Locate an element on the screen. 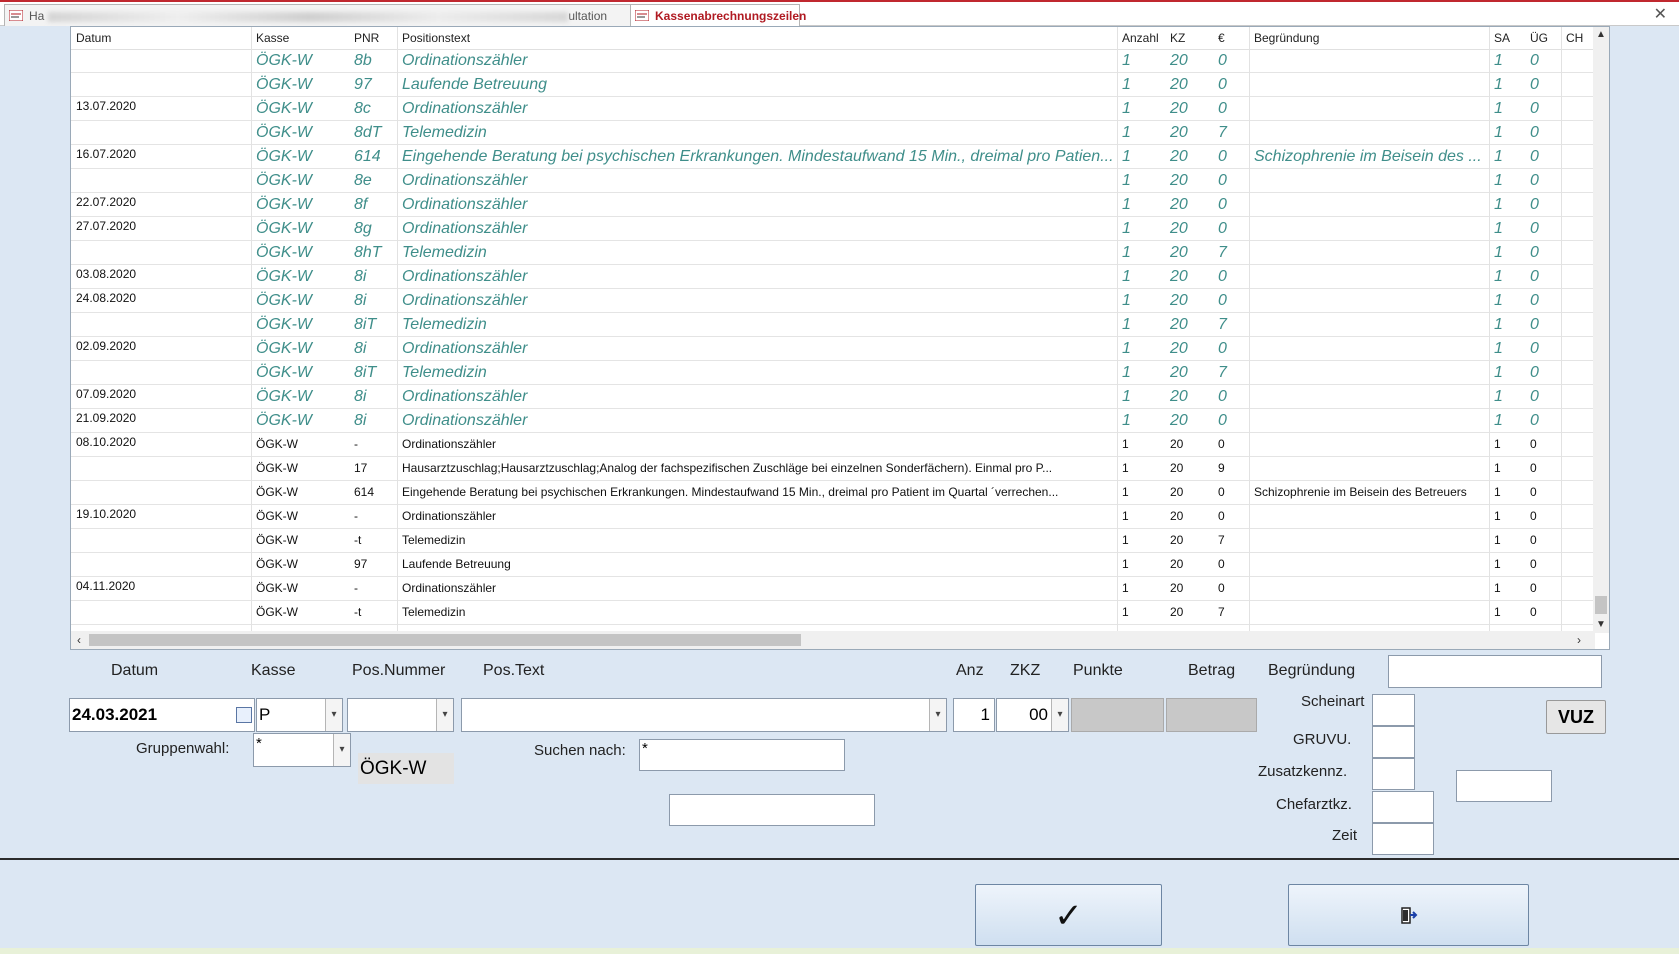  extra-input is located at coordinates (1504, 786).